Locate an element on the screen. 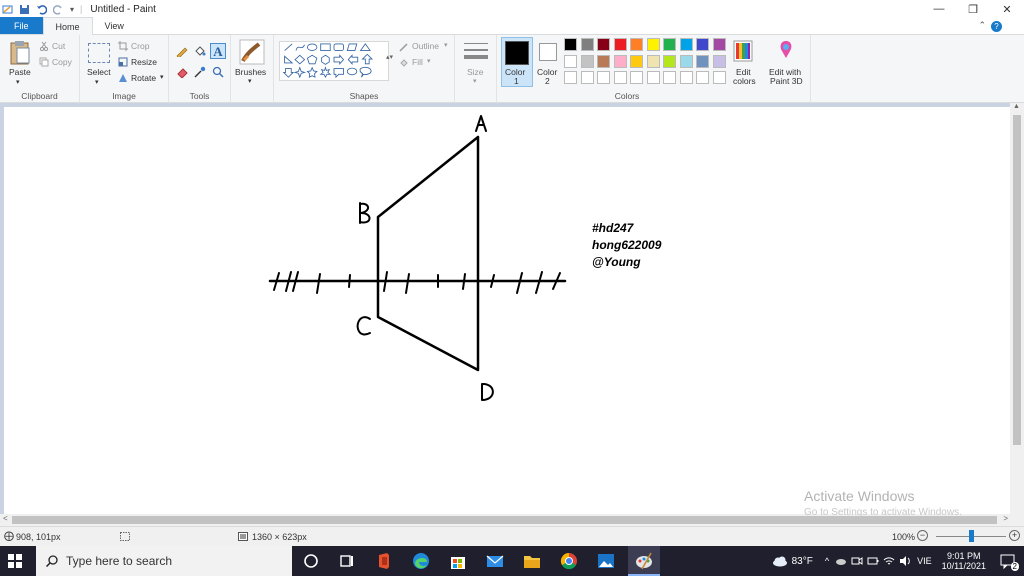 The height and width of the screenshot is (576, 1024). brushes-label: Brushes is located at coordinates (250, 72).